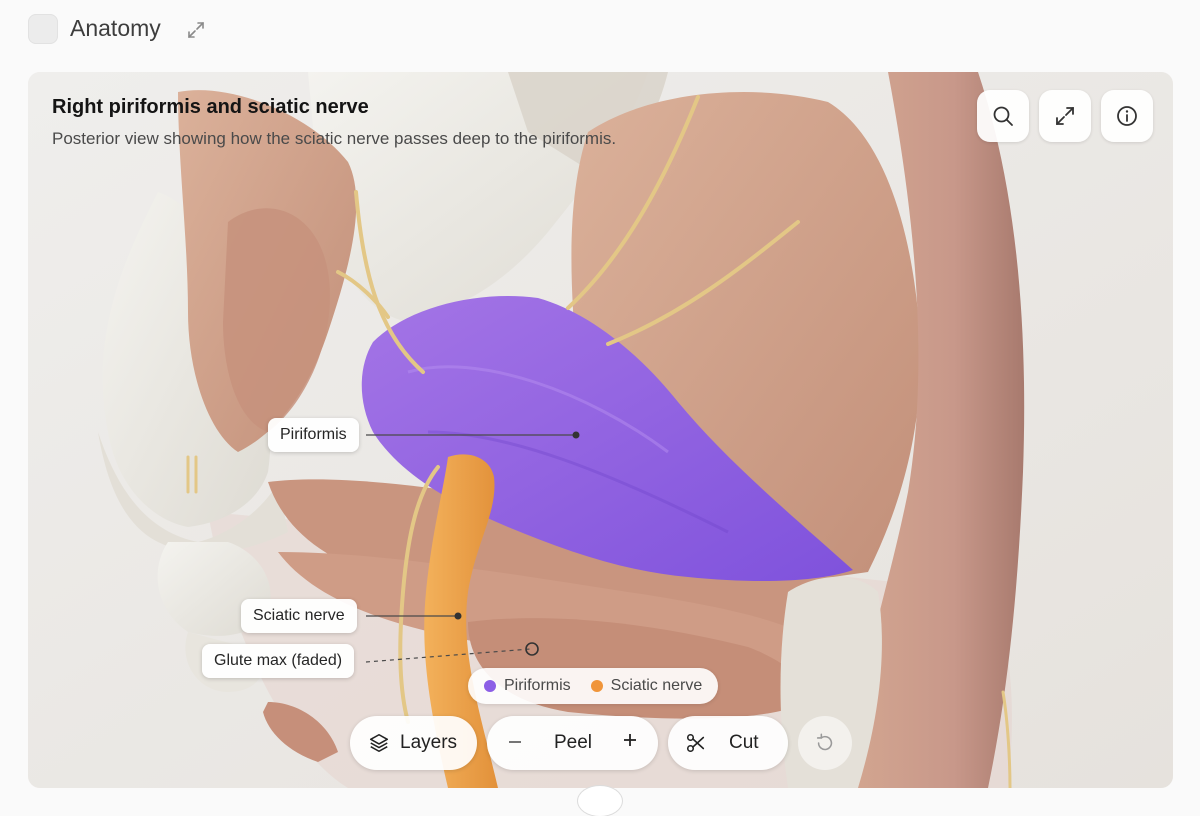  Describe the element at coordinates (537, 685) in the screenshot. I see `legend-label: Piriformis` at that location.